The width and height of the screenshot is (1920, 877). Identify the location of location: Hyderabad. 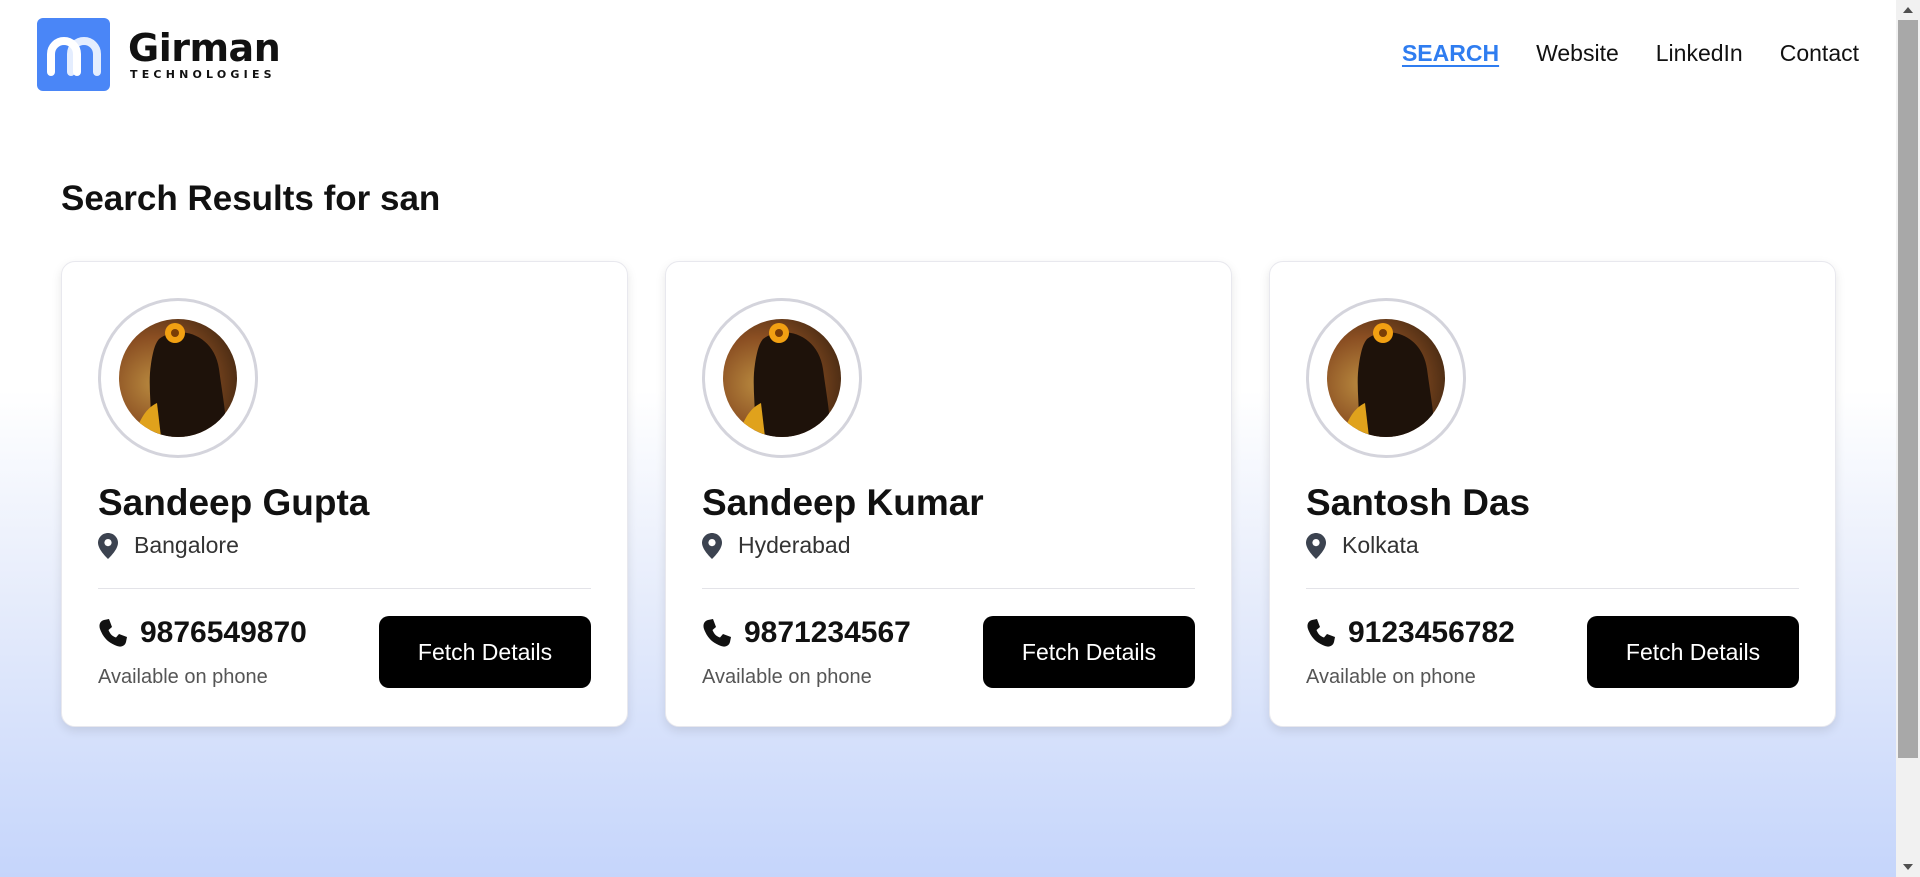
(776, 545).